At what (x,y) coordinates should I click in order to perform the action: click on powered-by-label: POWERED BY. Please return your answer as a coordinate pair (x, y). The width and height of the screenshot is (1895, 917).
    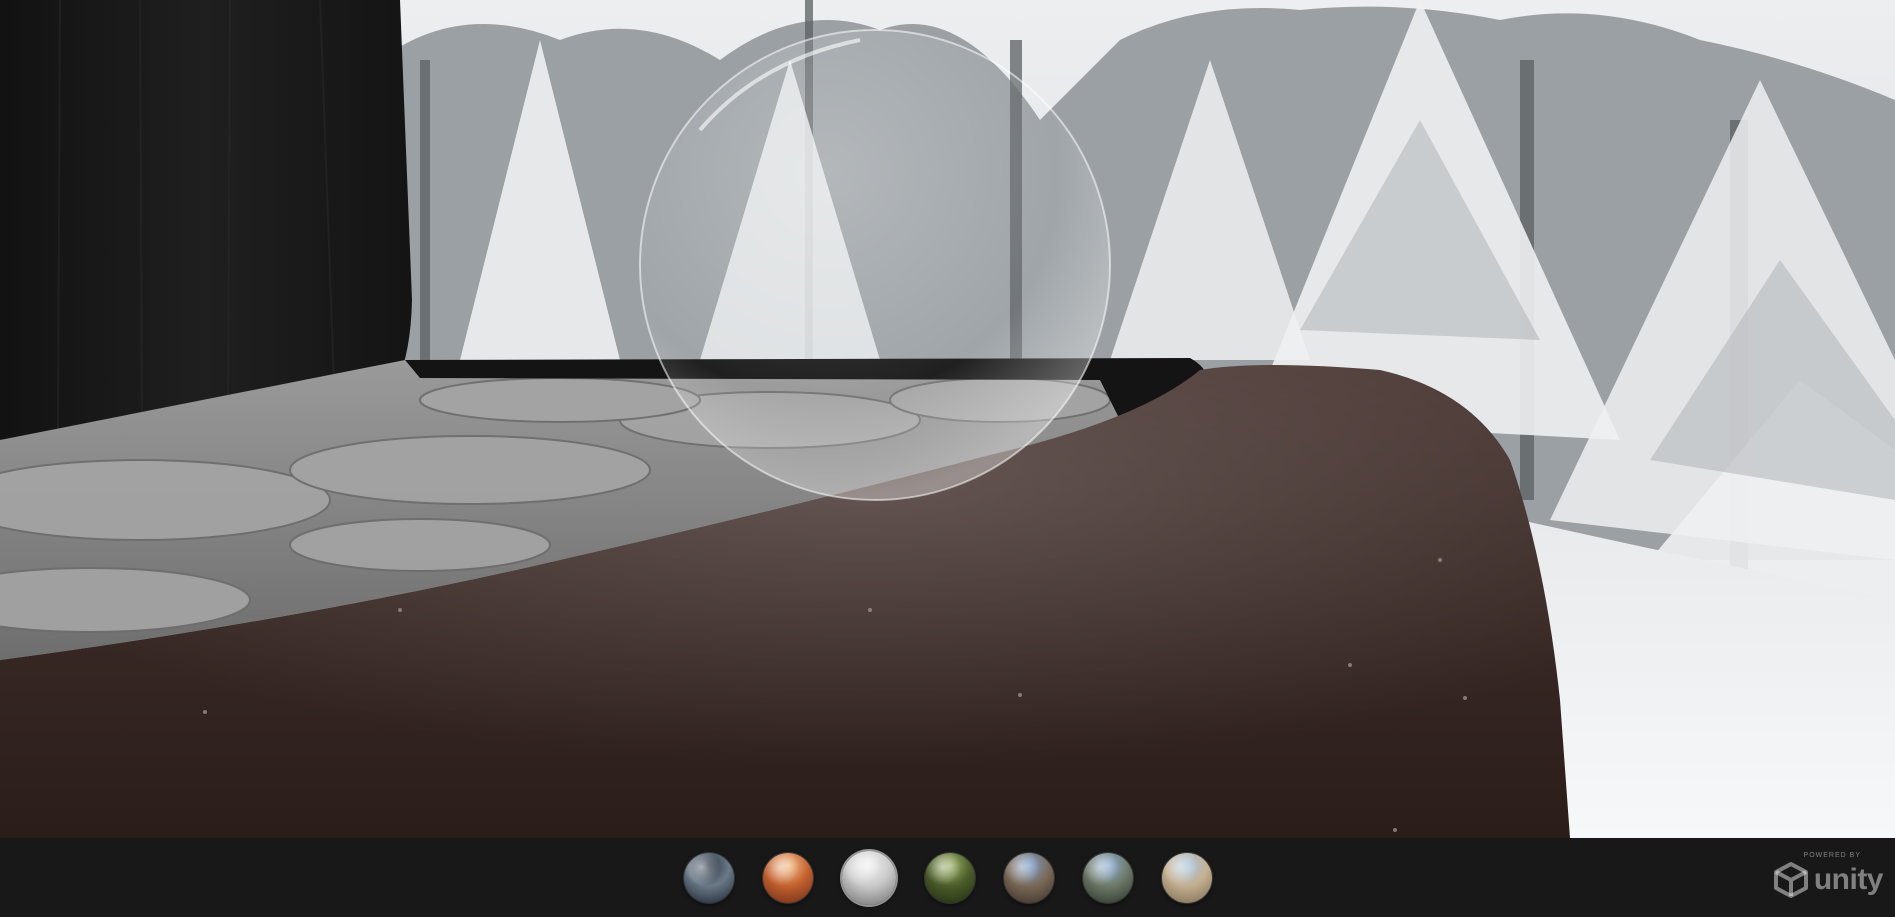
    Looking at the image, I should click on (1832, 855).